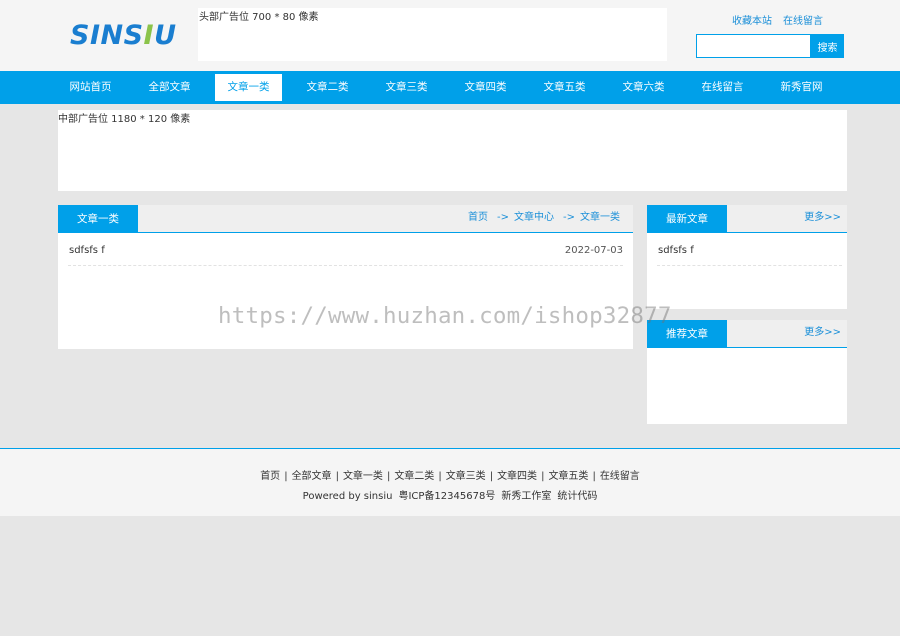 The height and width of the screenshot is (636, 900). I want to click on nav-item-category-6: 文章六类, so click(643, 87).